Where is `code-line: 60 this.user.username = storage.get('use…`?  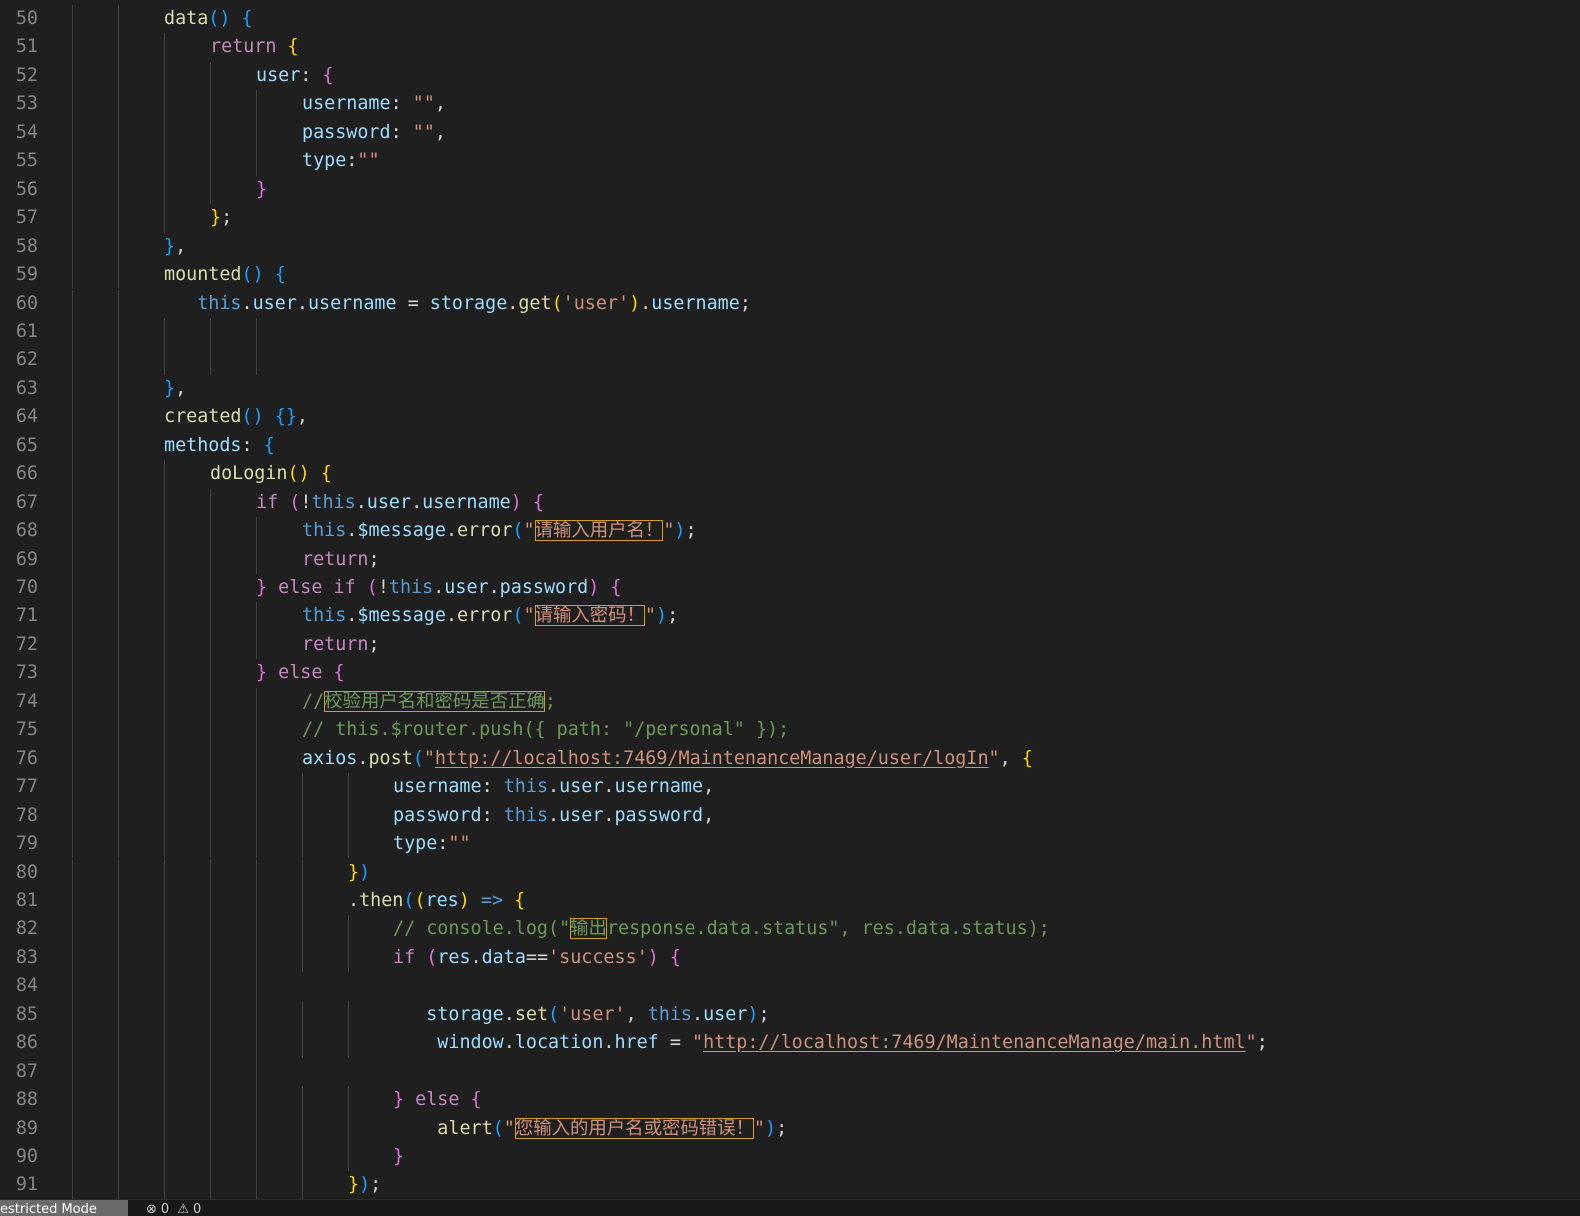
code-line: 60 this.user.username = storage.get('use… is located at coordinates (790, 303).